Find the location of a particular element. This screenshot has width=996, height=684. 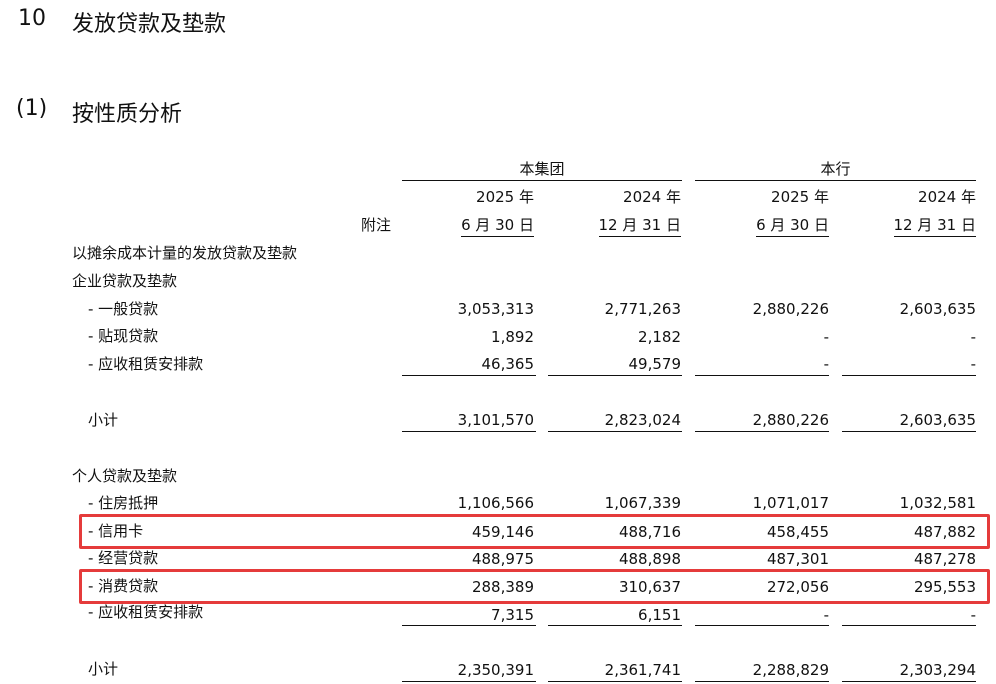

table-cell: 2,182 is located at coordinates (659, 337).